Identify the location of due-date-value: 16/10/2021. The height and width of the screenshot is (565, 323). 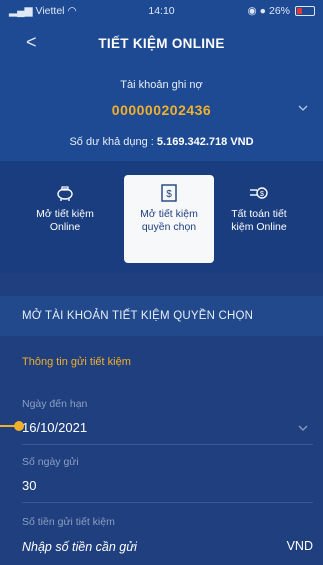
(54, 427).